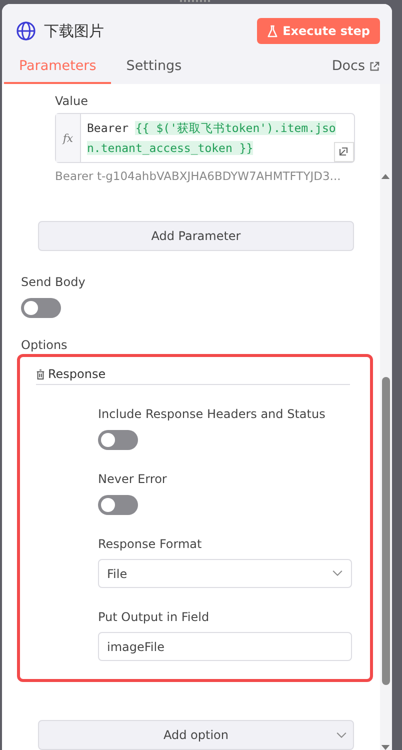  What do you see at coordinates (272, 31) in the screenshot?
I see `flask-icon` at bounding box center [272, 31].